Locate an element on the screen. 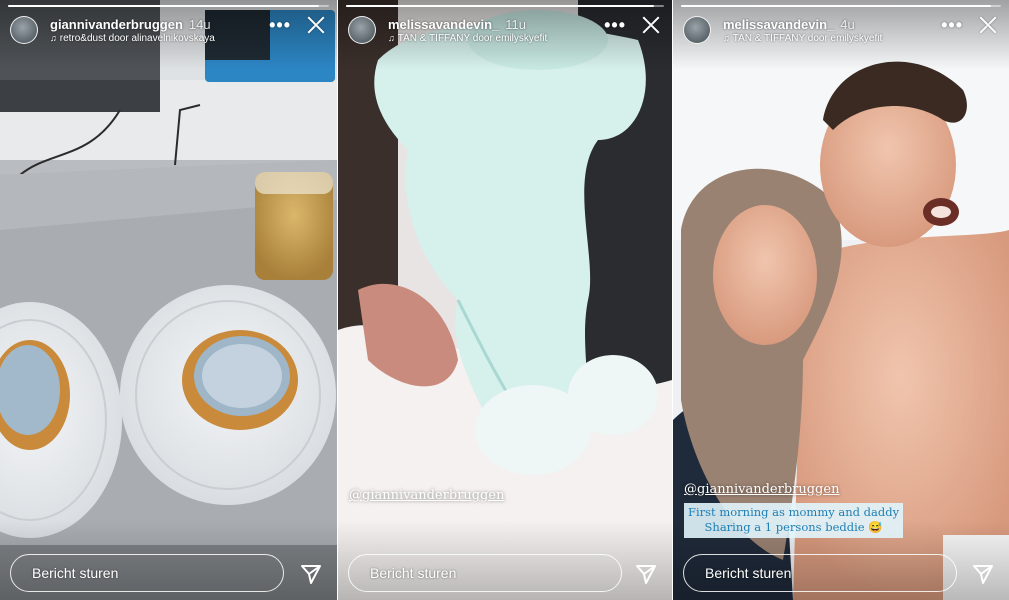  caption-line-2: Sharing a 1 persons beddie 😅 is located at coordinates (793, 527).